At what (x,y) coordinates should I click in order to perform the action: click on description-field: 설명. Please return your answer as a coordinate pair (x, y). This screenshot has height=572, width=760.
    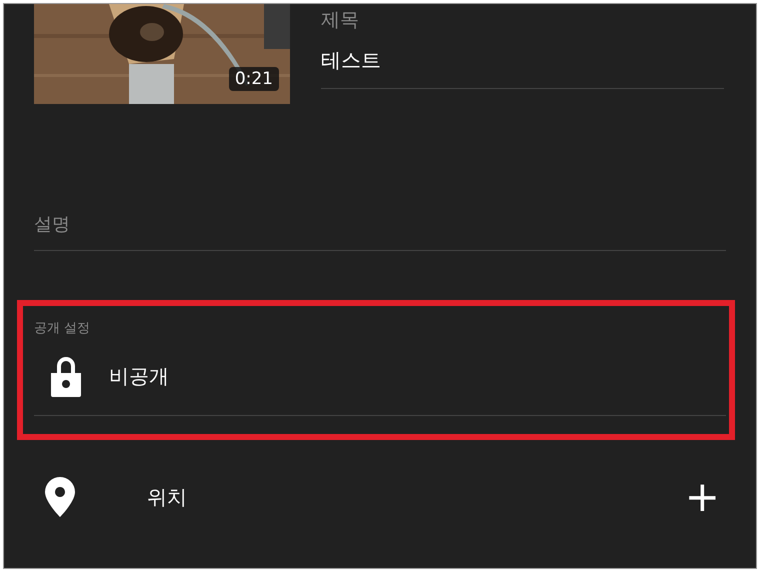
    Looking at the image, I should click on (380, 231).